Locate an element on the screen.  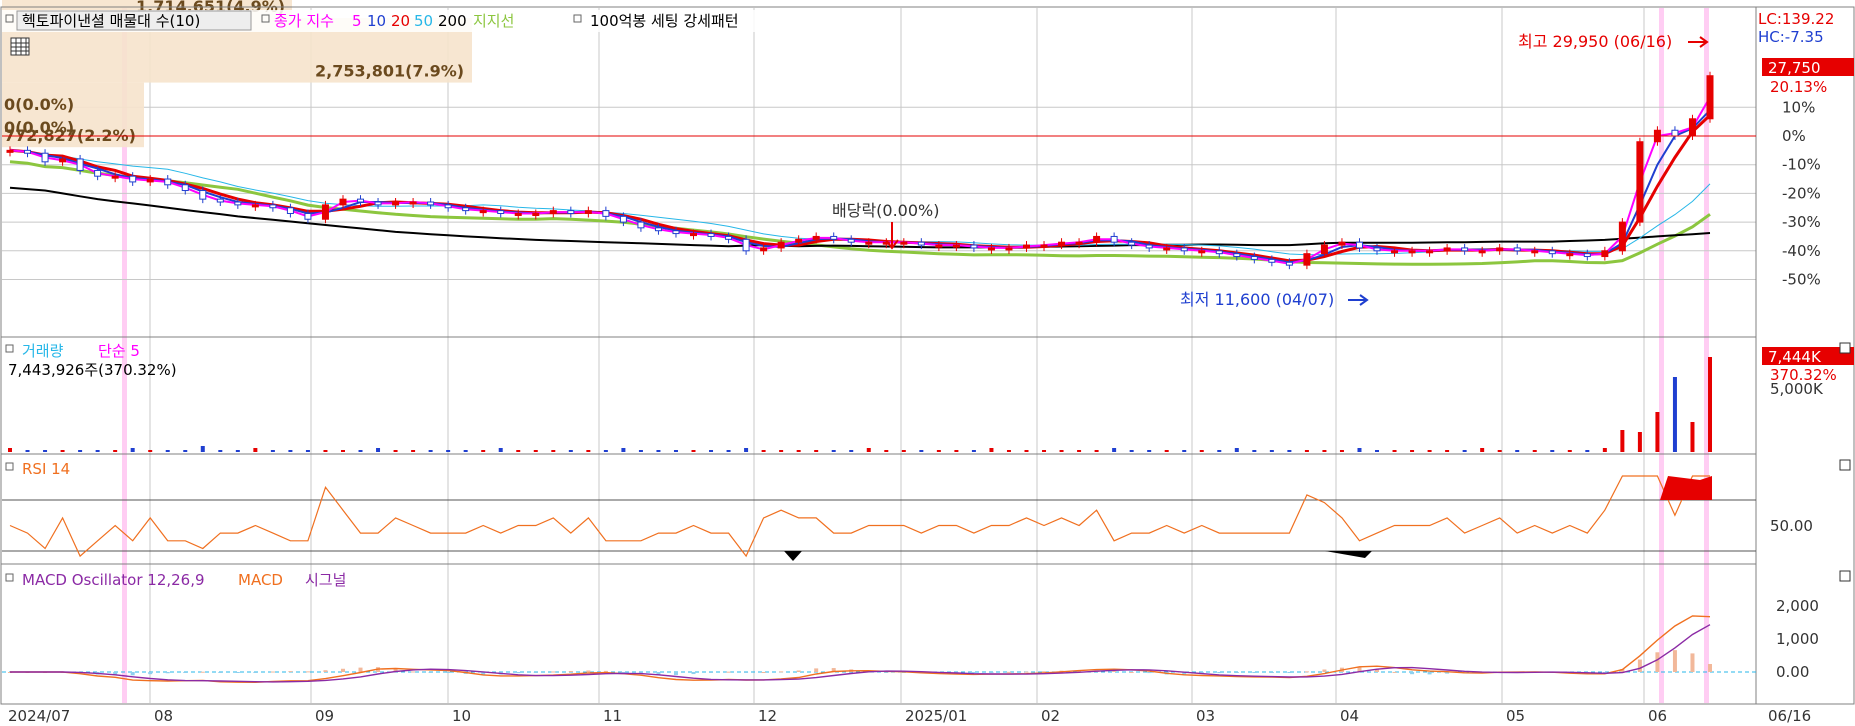
event-highlight is located at coordinates (1661, 355).